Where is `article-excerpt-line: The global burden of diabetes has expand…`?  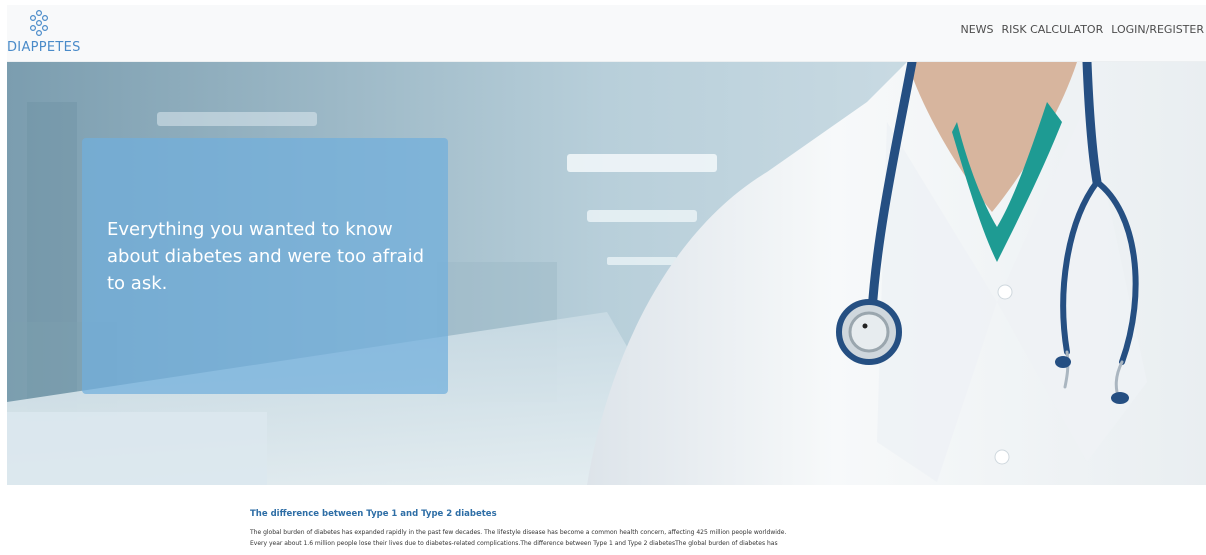
article-excerpt-line: The global burden of diabetes has expand… is located at coordinates (518, 532).